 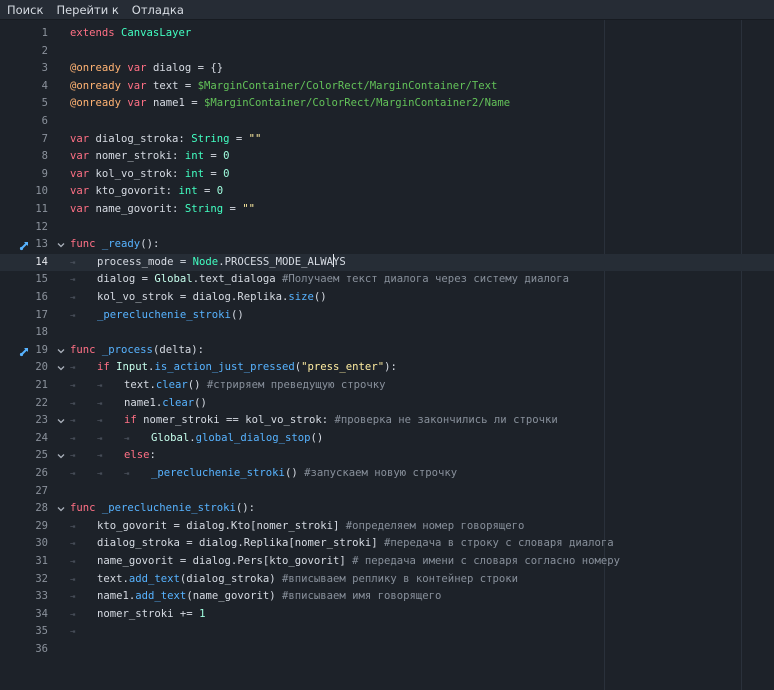 I want to click on code-line: 25 else:, so click(x=387, y=456).